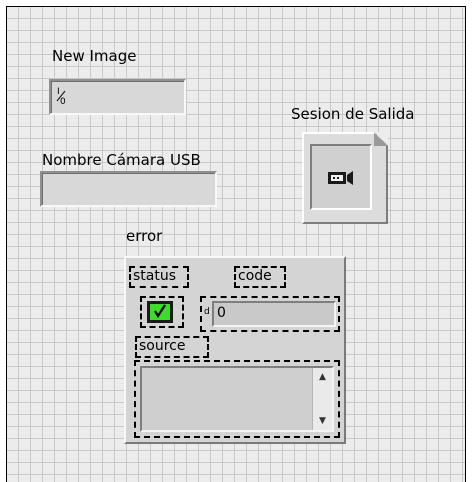  I want to click on scroll-up-icon: ▲, so click(322, 377).